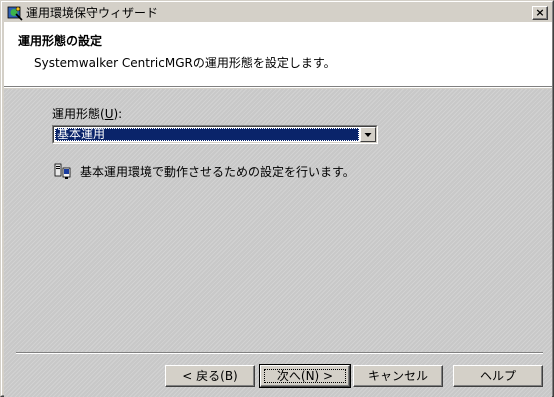  Describe the element at coordinates (210, 376) in the screenshot. I see `back-button: < 戻る(B)` at that location.